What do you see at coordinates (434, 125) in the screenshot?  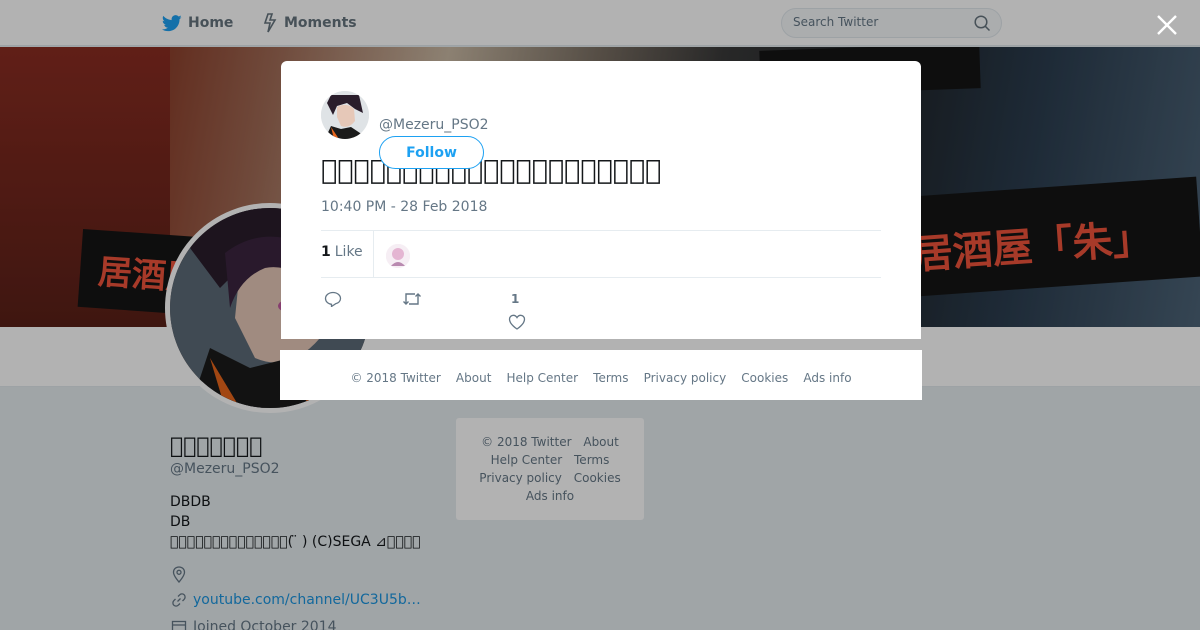 I see `tweet-author-handle: @Mezeru_PSO2` at bounding box center [434, 125].